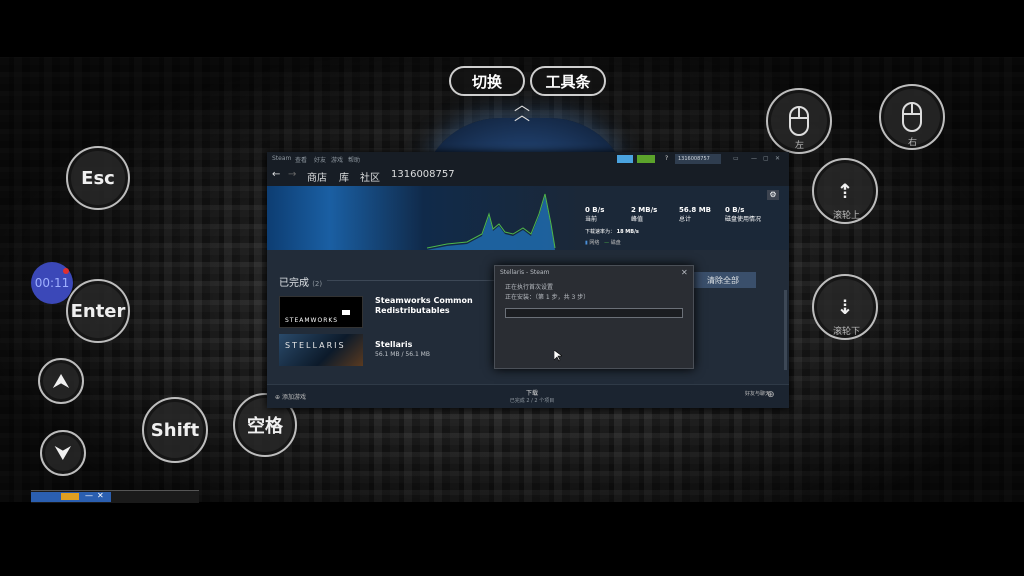 This screenshot has width=1024, height=576. Describe the element at coordinates (115, 496) in the screenshot. I see `mini-taskbar: — ✕` at that location.